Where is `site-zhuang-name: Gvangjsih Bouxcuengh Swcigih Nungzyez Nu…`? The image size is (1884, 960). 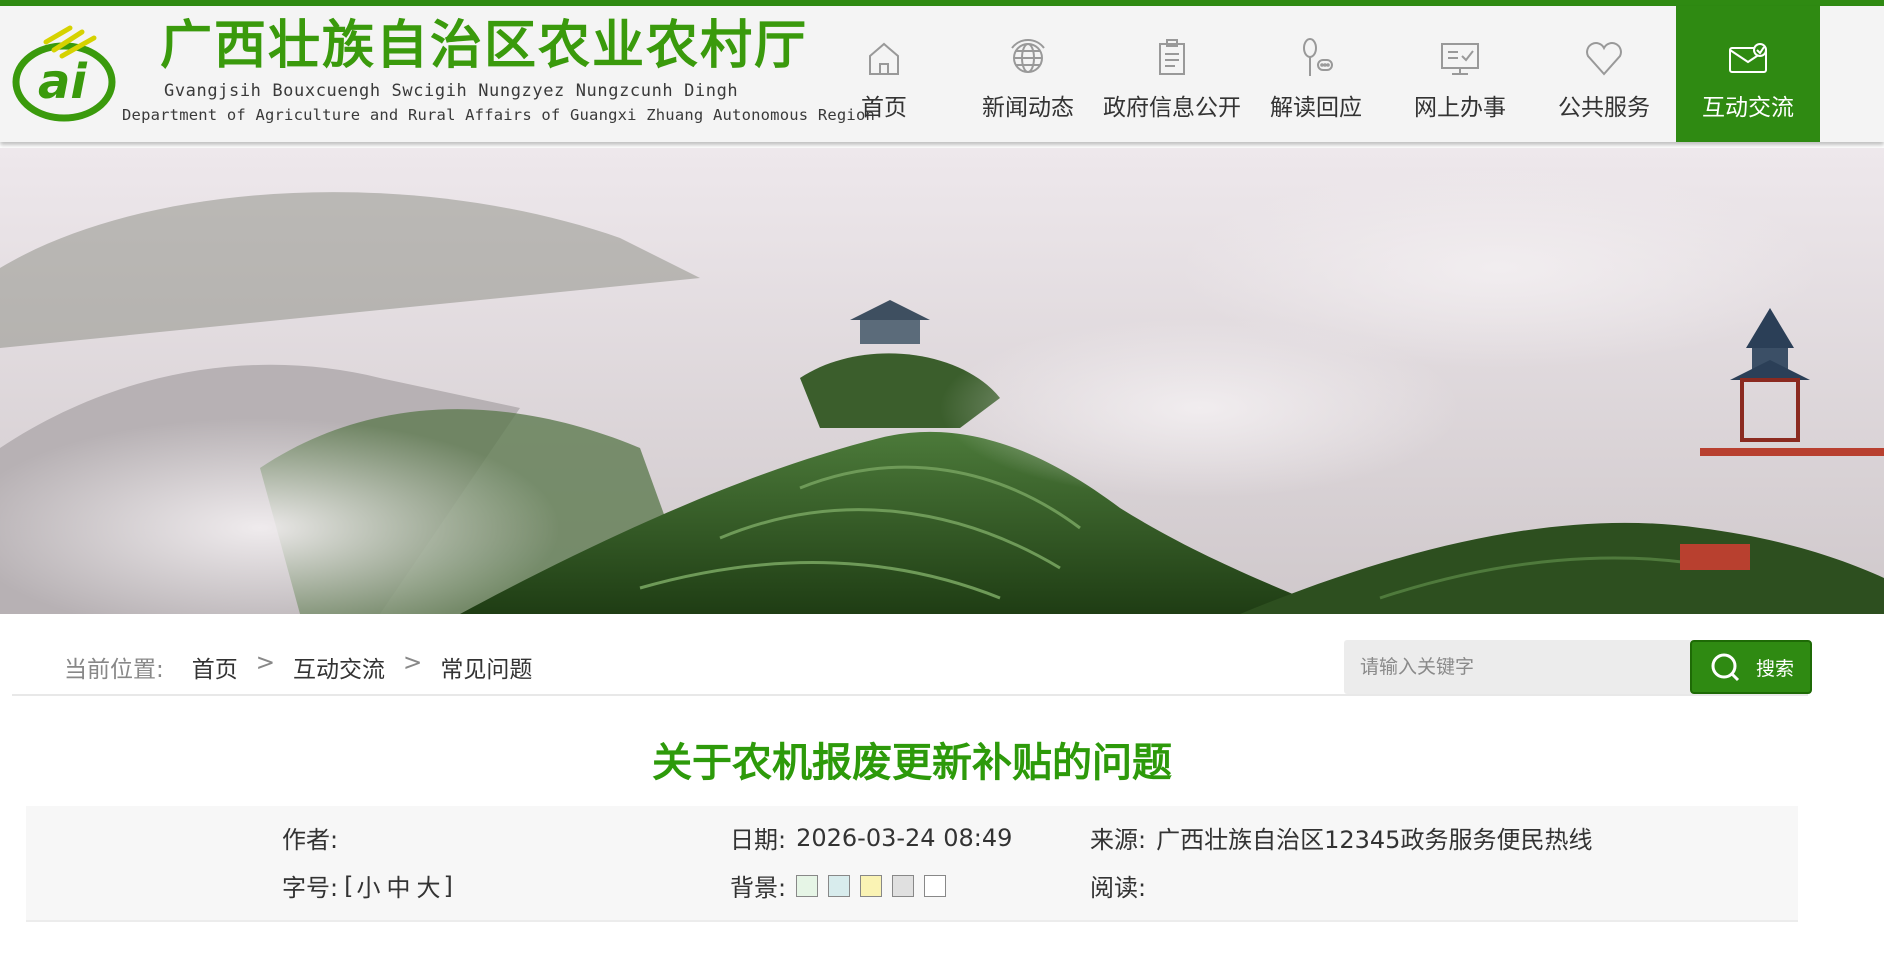 site-zhuang-name: Gvangjsih Bouxcuengh Swcigih Nungzyez Nu… is located at coordinates (451, 91).